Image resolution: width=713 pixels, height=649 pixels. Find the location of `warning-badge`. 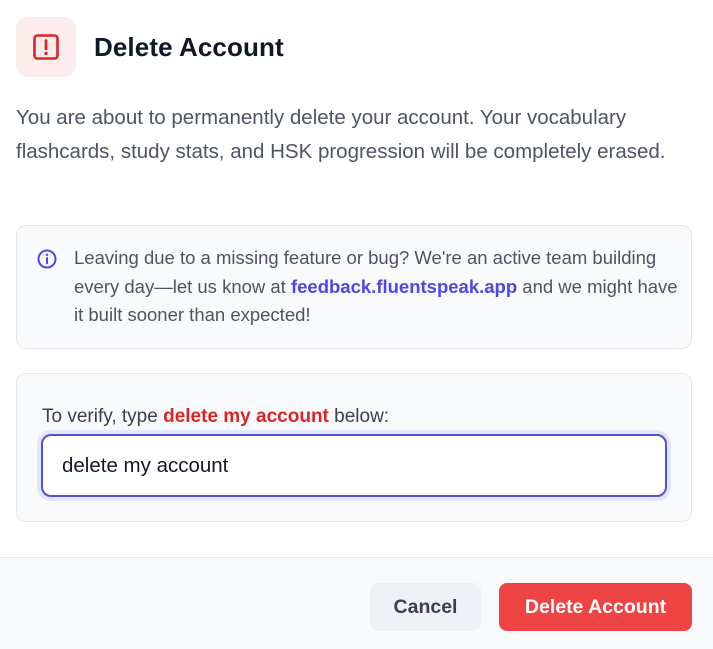

warning-badge is located at coordinates (46, 47).